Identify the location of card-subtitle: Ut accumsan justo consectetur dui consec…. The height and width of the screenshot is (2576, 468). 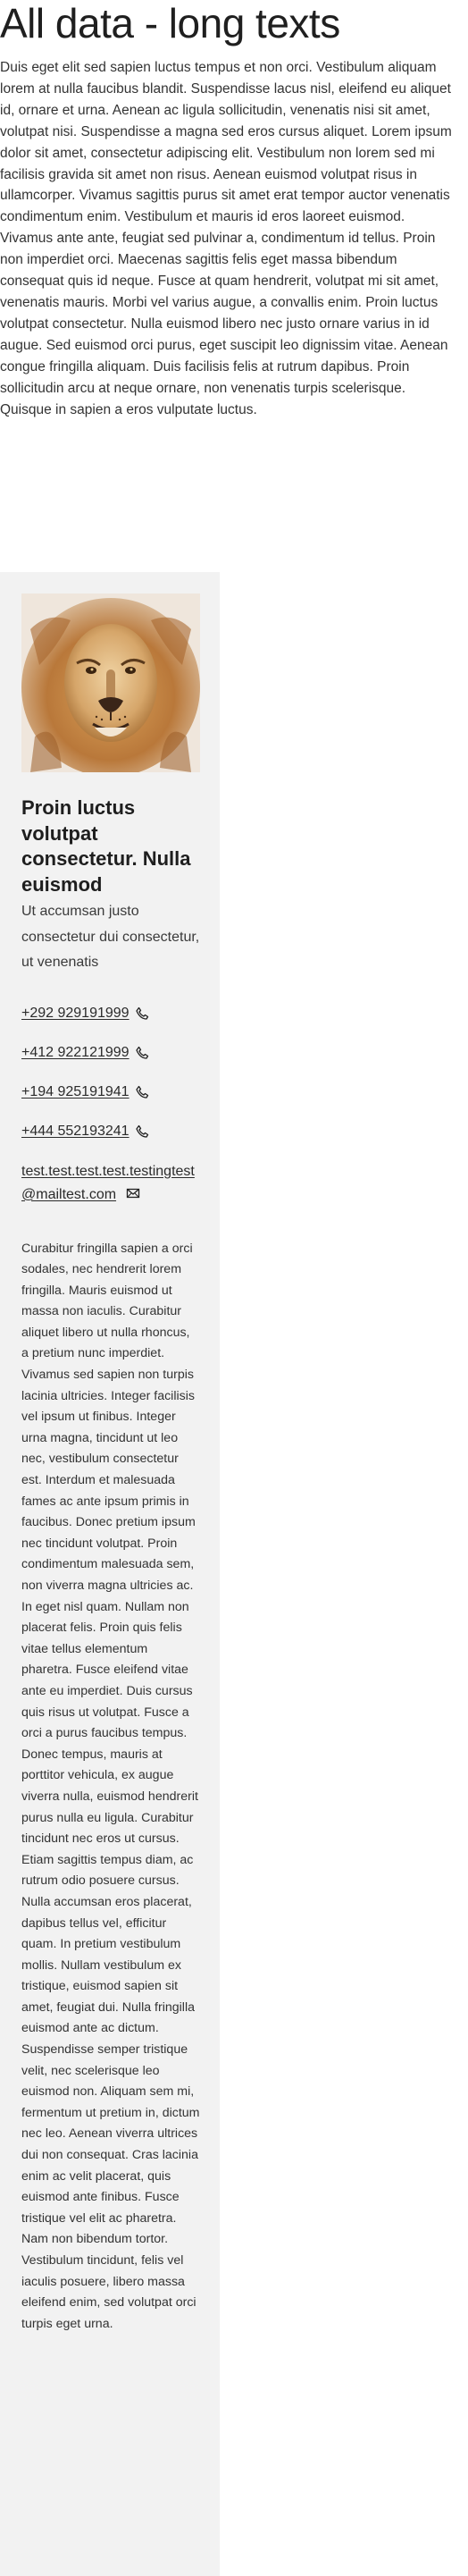
(111, 937).